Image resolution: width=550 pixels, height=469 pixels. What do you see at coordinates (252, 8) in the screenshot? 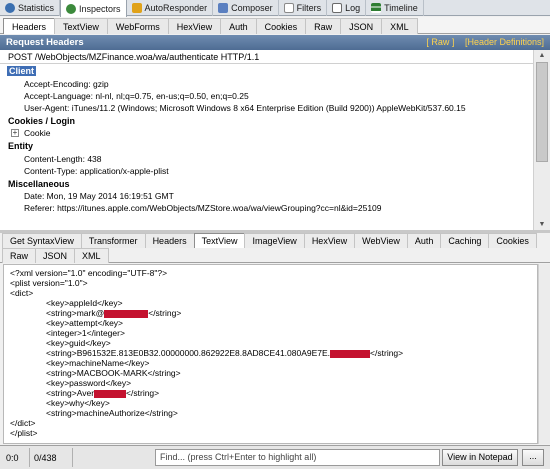
I see `tab-label: Composer` at bounding box center [252, 8].